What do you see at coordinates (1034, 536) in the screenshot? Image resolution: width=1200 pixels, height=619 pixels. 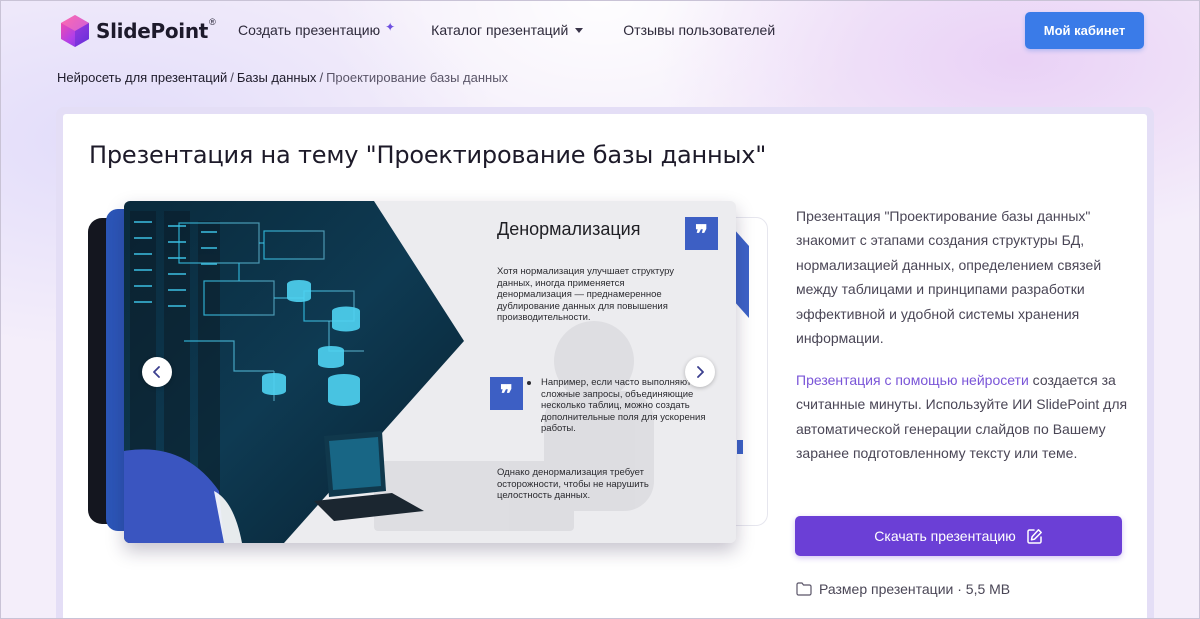 I see `edit-icon` at bounding box center [1034, 536].